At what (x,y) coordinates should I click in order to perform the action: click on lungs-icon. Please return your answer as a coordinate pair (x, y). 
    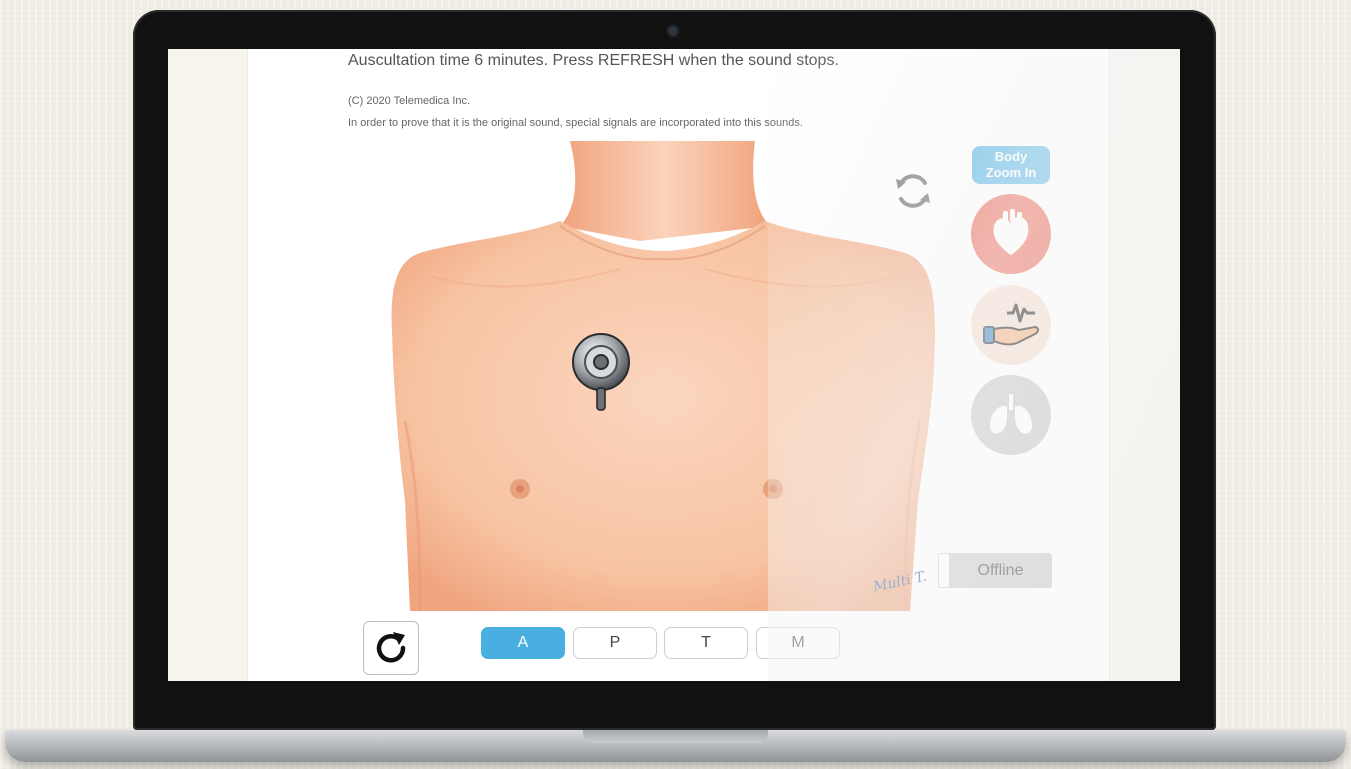
    Looking at the image, I should click on (1011, 414).